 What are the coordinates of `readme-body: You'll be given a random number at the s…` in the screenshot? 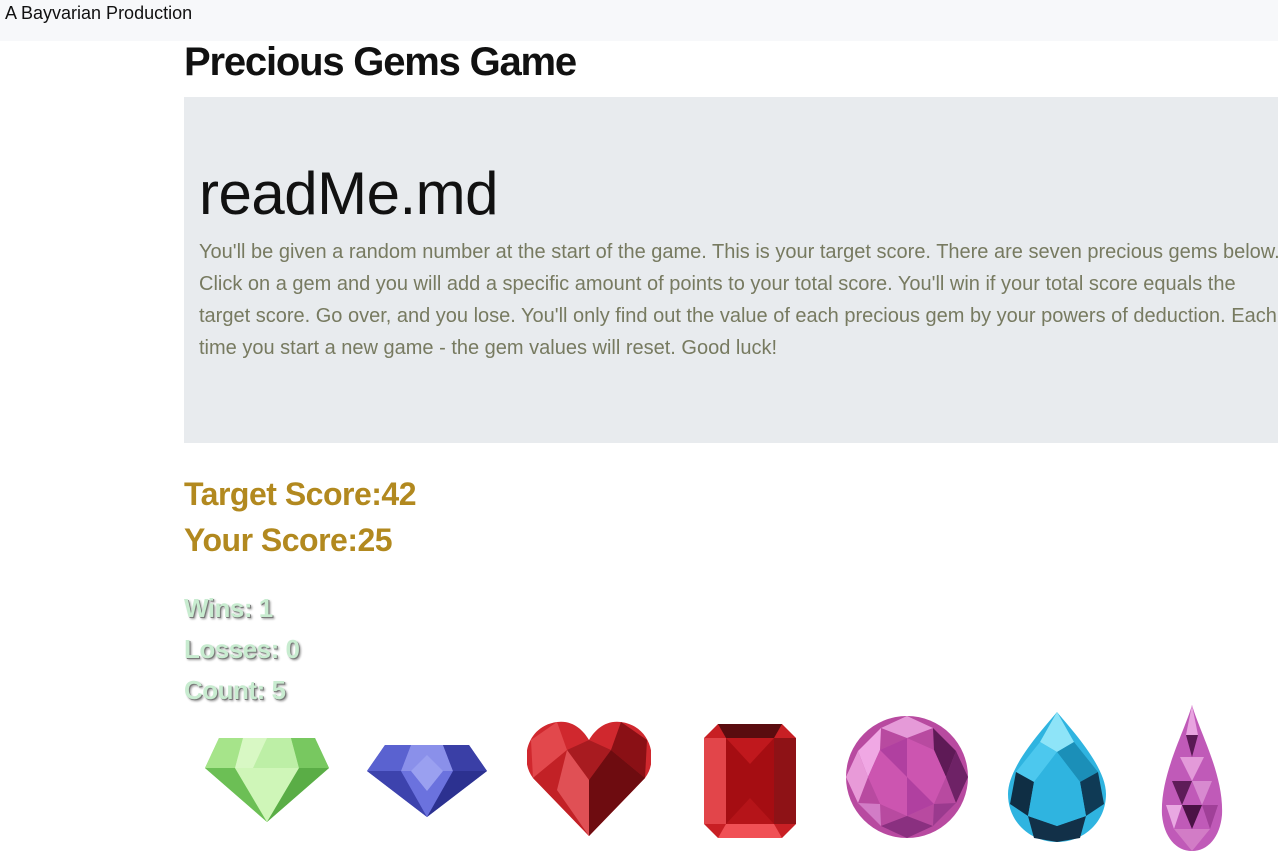 It's located at (738, 300).